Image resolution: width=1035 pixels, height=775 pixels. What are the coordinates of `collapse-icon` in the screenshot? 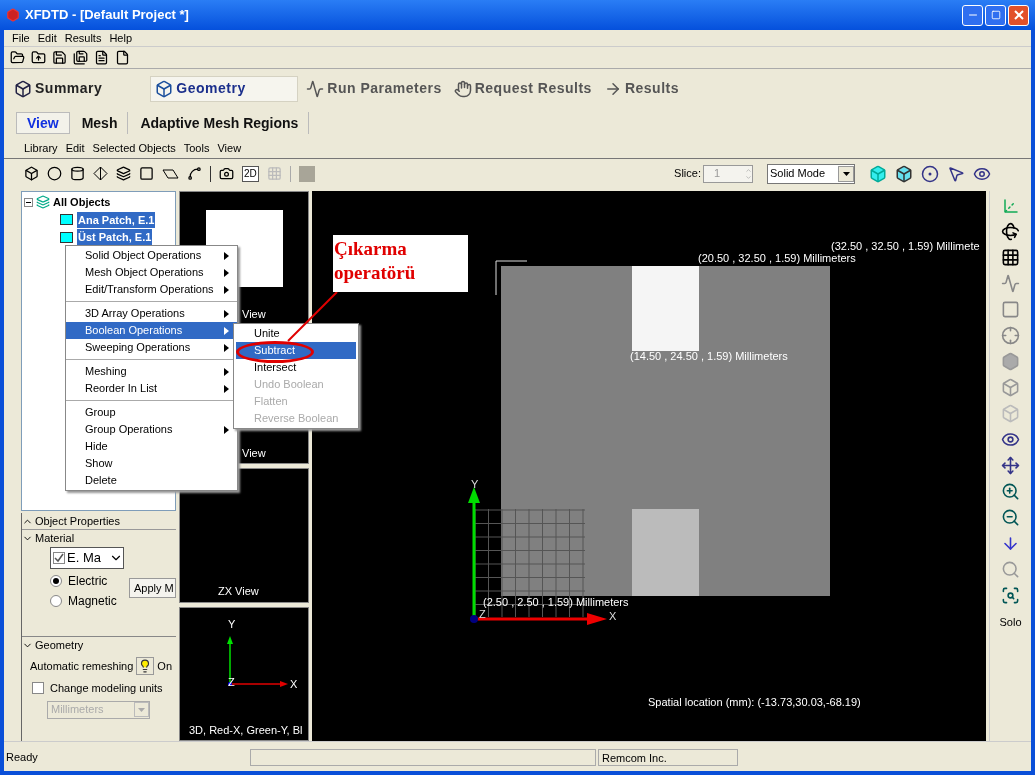 It's located at (28, 202).